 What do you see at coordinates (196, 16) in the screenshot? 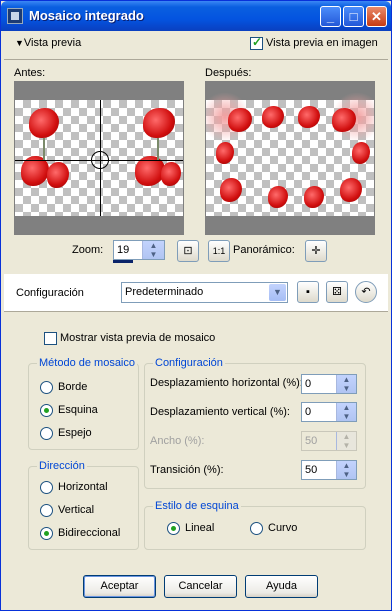
I see `title-bar: Mosaico integrado _ □ ✕` at bounding box center [196, 16].